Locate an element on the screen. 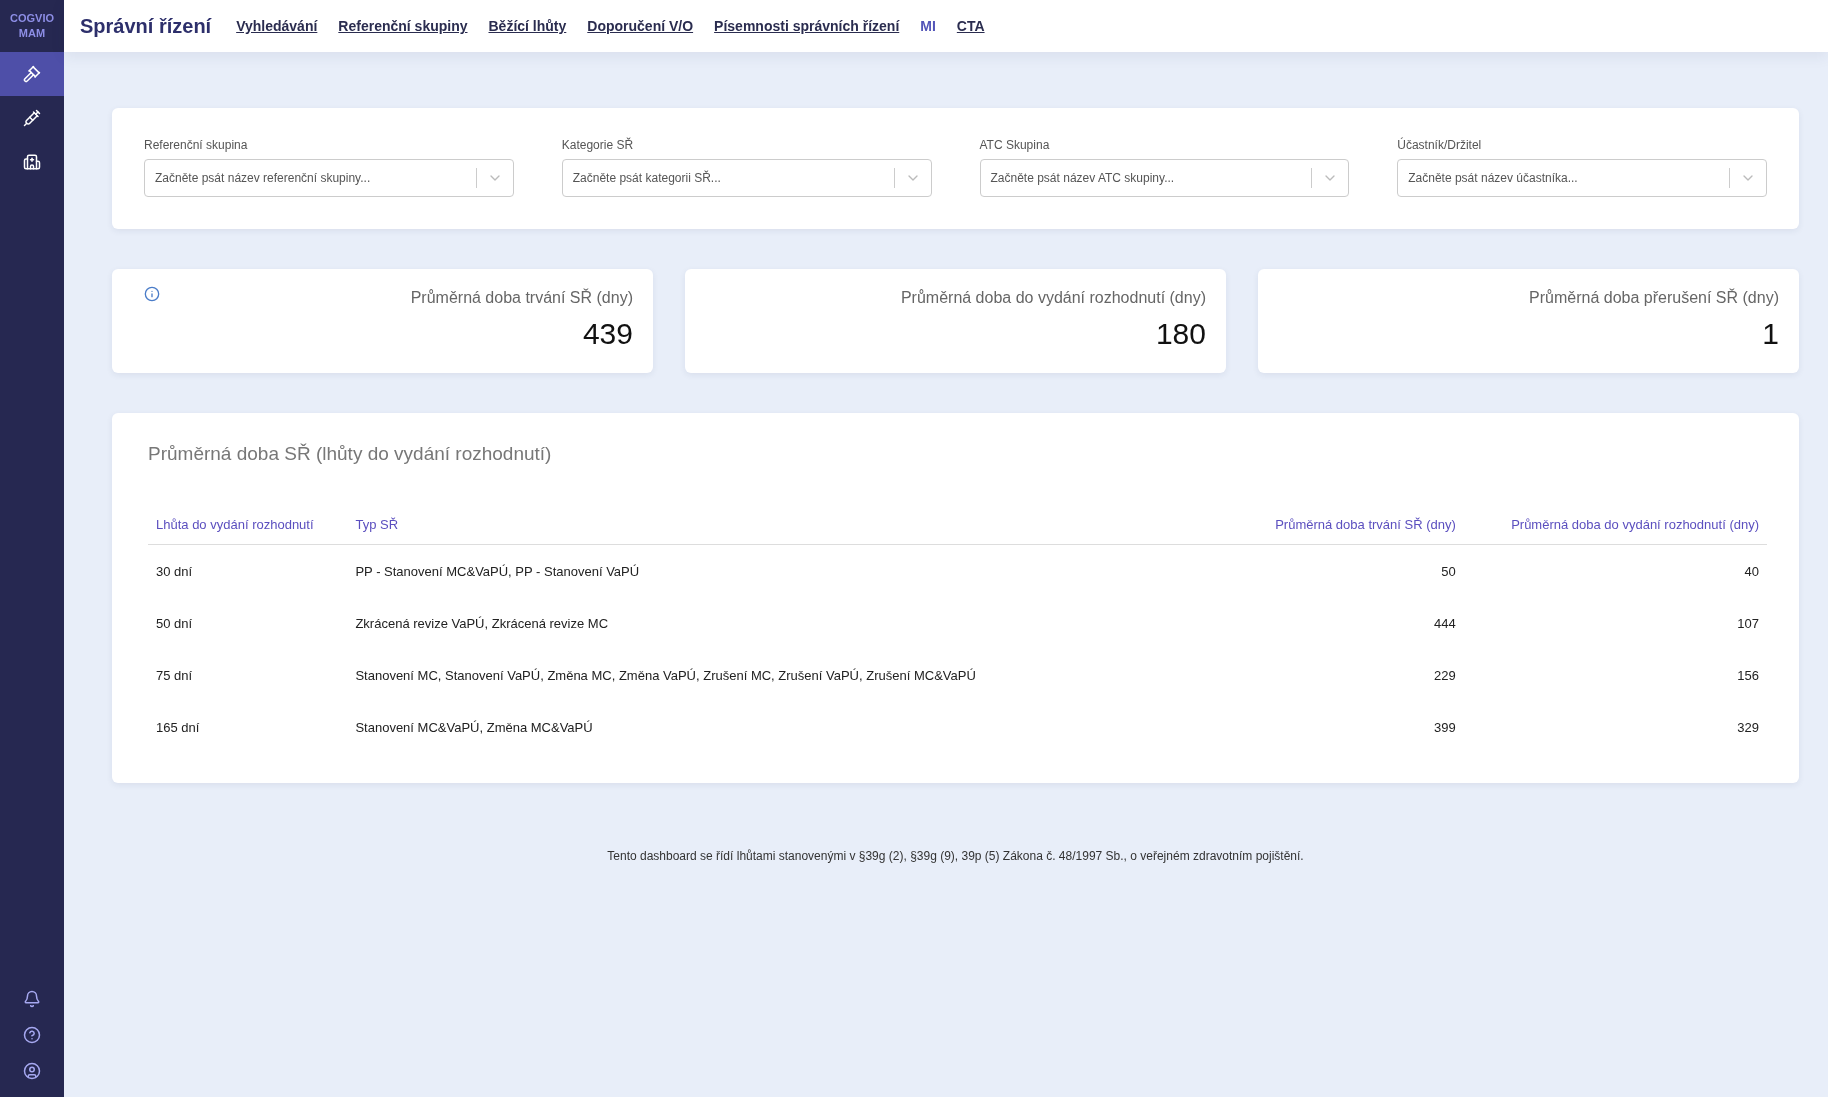  table-cell-text: 444 is located at coordinates (1445, 623).